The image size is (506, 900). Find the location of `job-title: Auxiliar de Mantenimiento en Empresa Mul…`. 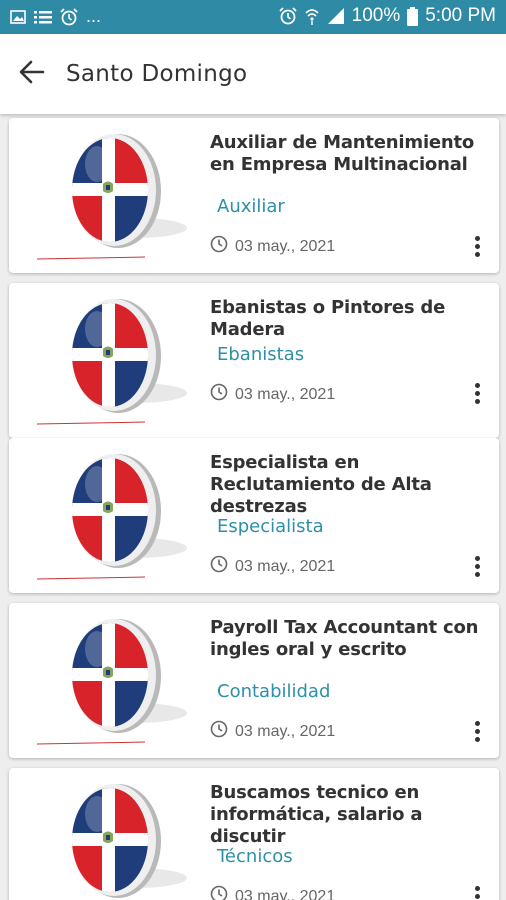

job-title: Auxiliar de Mantenimiento en Empresa Mul… is located at coordinates (342, 153).